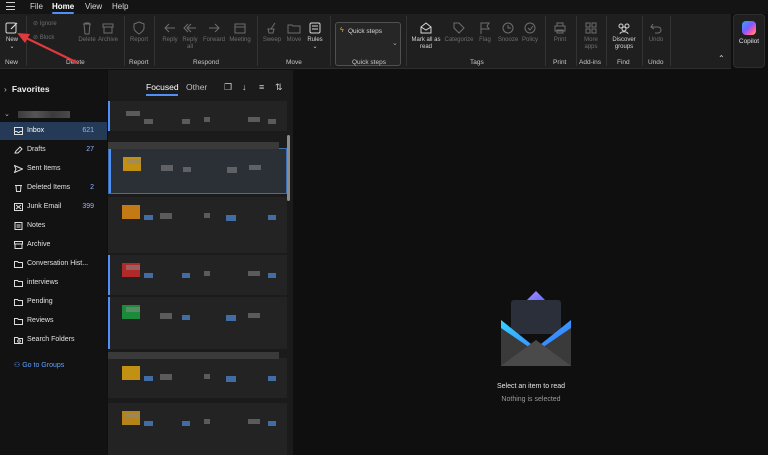 Image resolution: width=768 pixels, height=455 pixels. What do you see at coordinates (53, 207) in the screenshot?
I see `sidebar-item-junk-email: Junk Email 399` at bounding box center [53, 207].